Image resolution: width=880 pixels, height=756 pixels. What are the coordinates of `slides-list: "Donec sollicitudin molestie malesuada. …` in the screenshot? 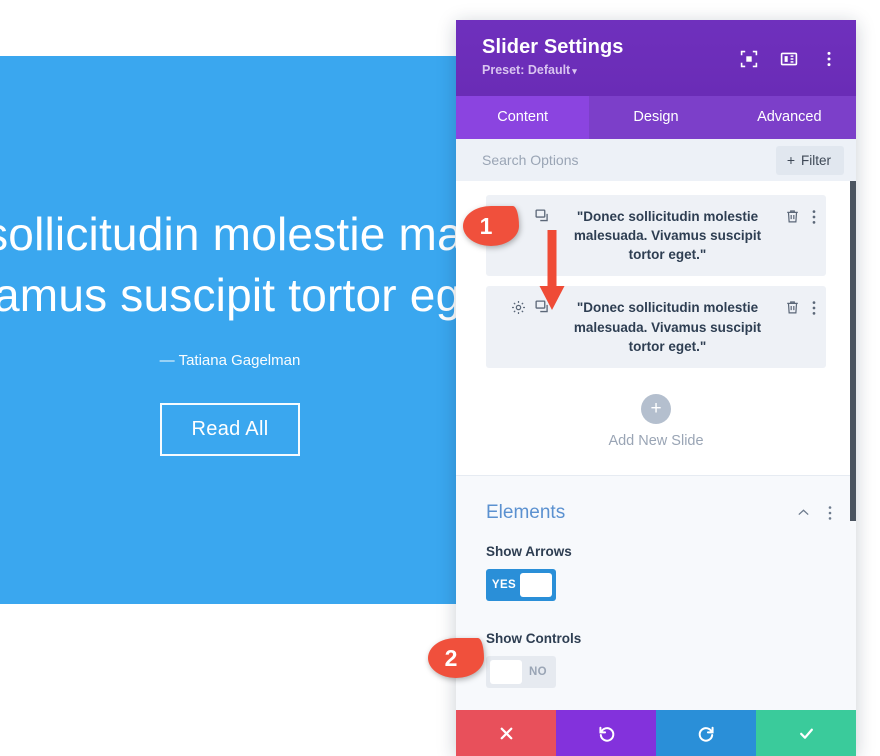 It's located at (656, 283).